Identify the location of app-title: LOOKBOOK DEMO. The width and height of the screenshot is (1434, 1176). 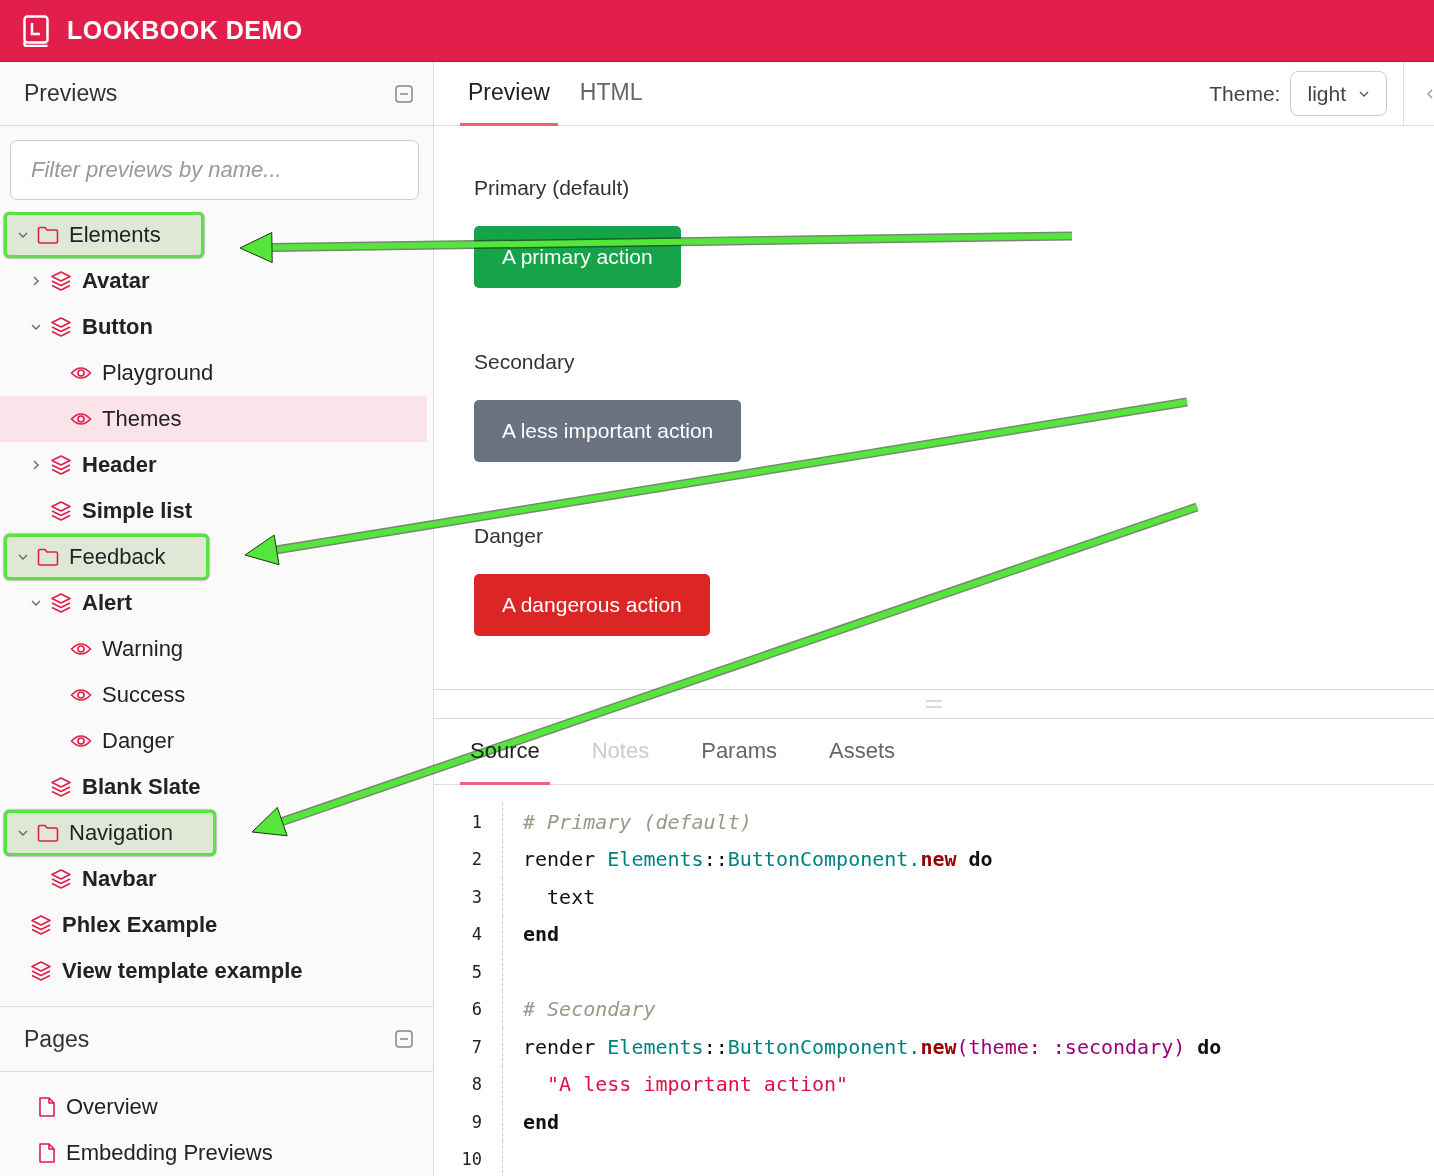
(185, 30).